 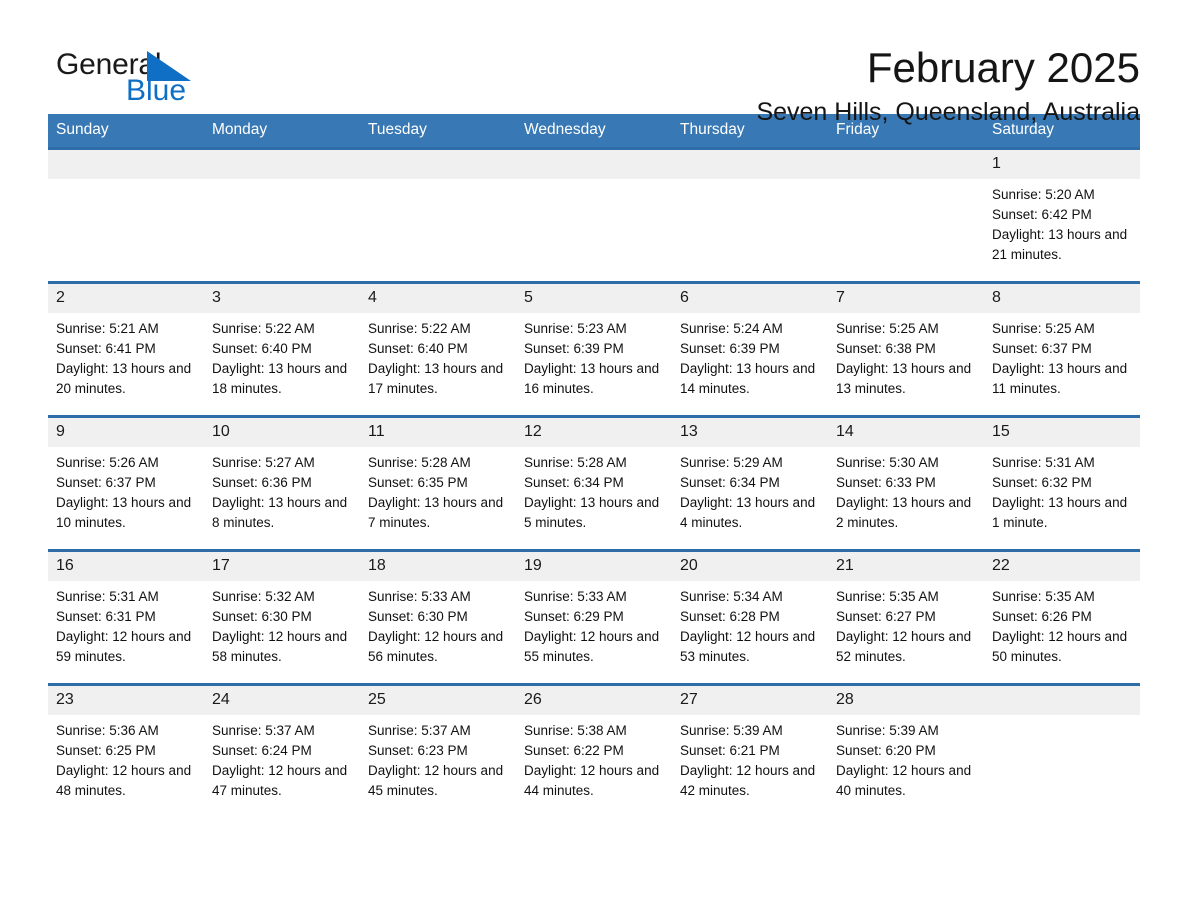 I want to click on day-number: 9, so click(x=126, y=432).